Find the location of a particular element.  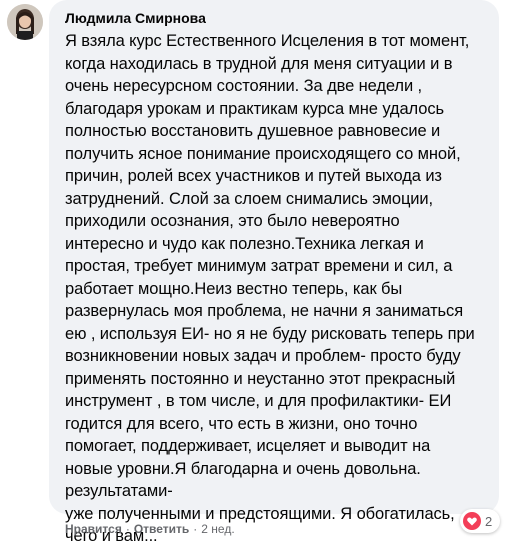

avatar-photo is located at coordinates (25, 22).